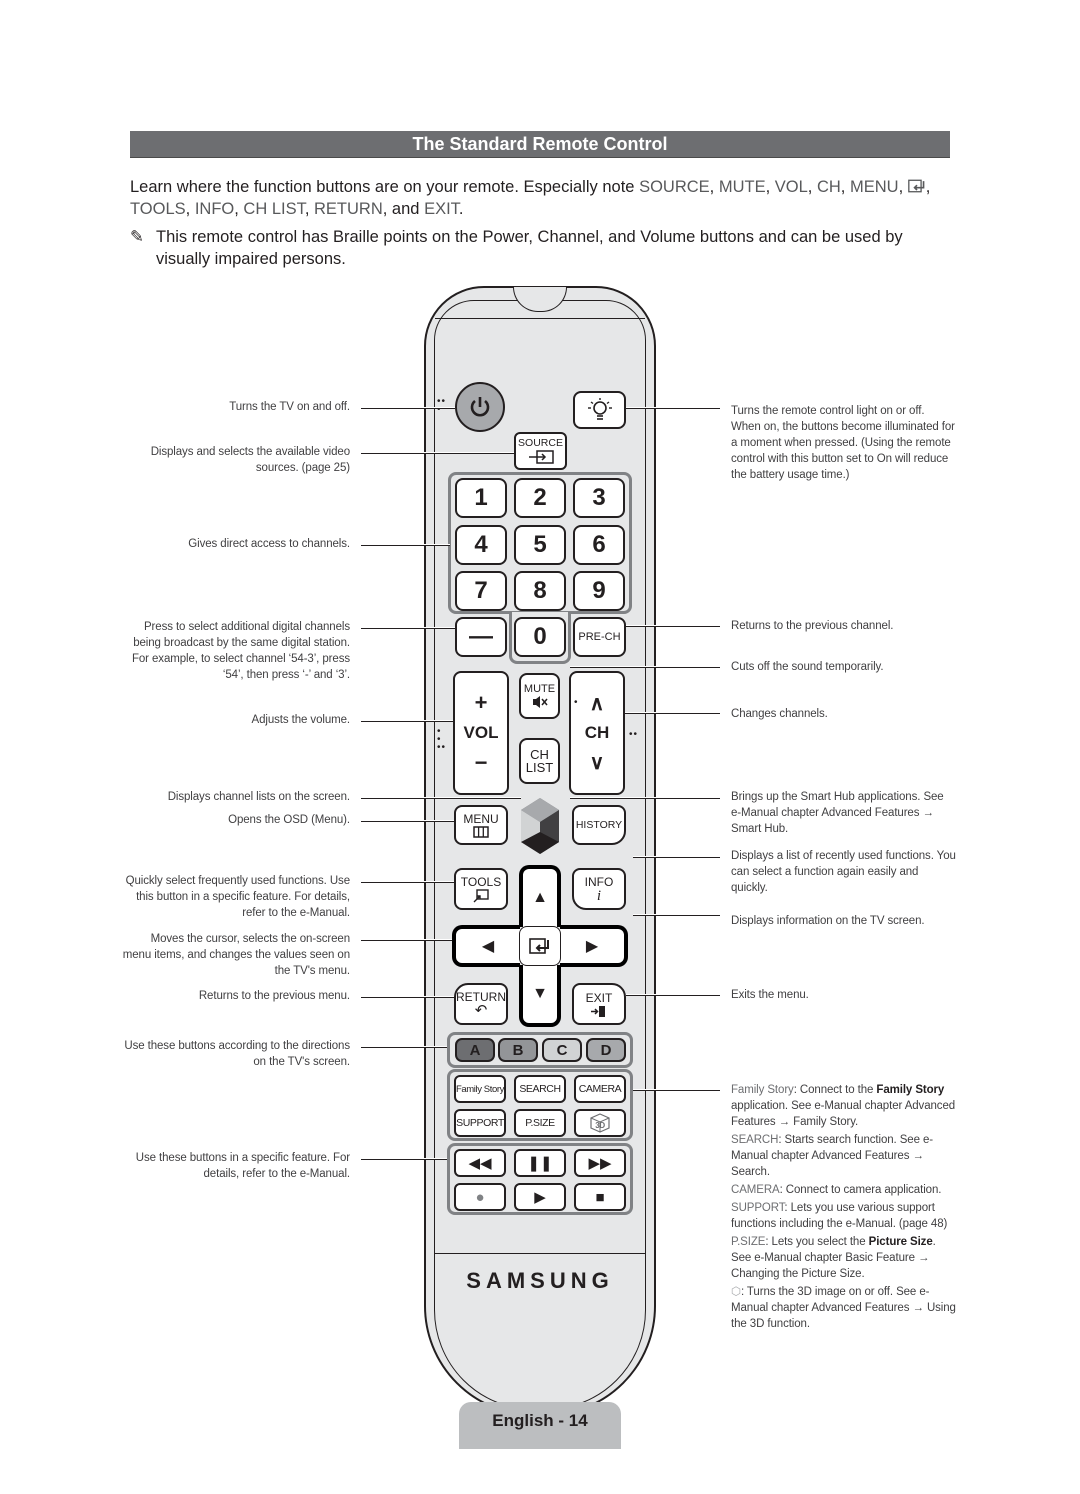 This screenshot has height=1494, width=1080. I want to click on source-label: SOURCE, so click(540, 442).